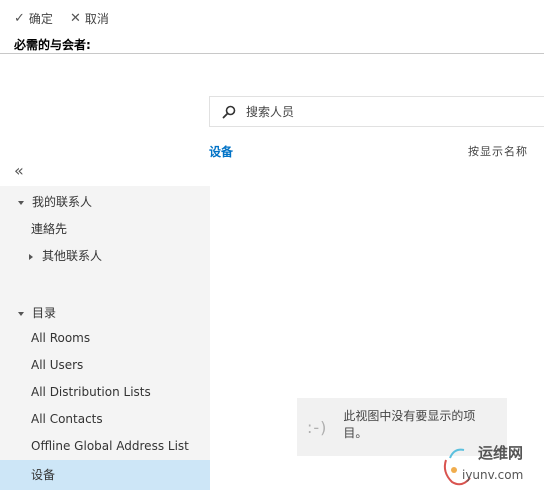  Describe the element at coordinates (317, 427) in the screenshot. I see `smiley-icon: :-)` at that location.